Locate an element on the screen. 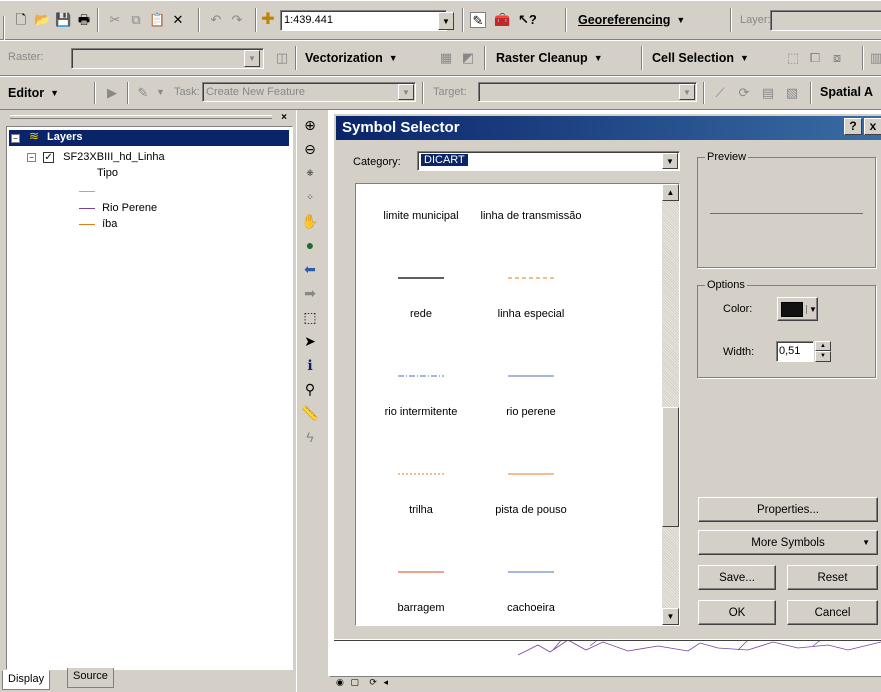  sketch-properties-icon: ▧ is located at coordinates (792, 93).